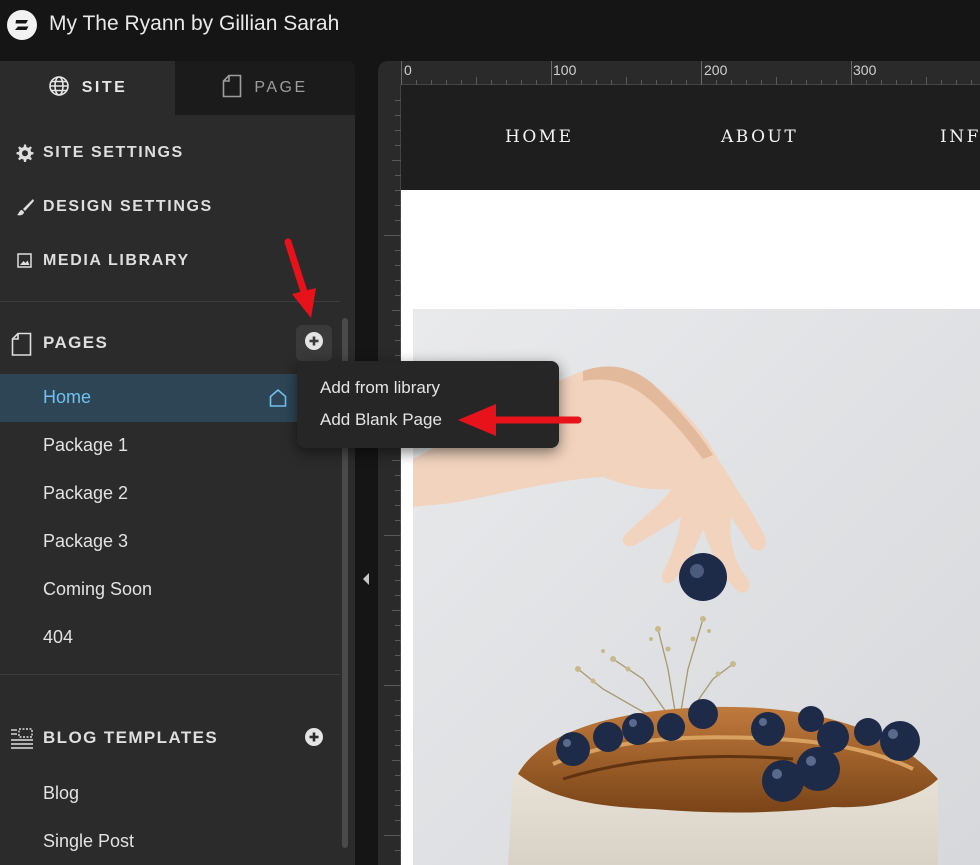 The width and height of the screenshot is (980, 865). What do you see at coordinates (25, 261) in the screenshot?
I see `image-icon` at bounding box center [25, 261].